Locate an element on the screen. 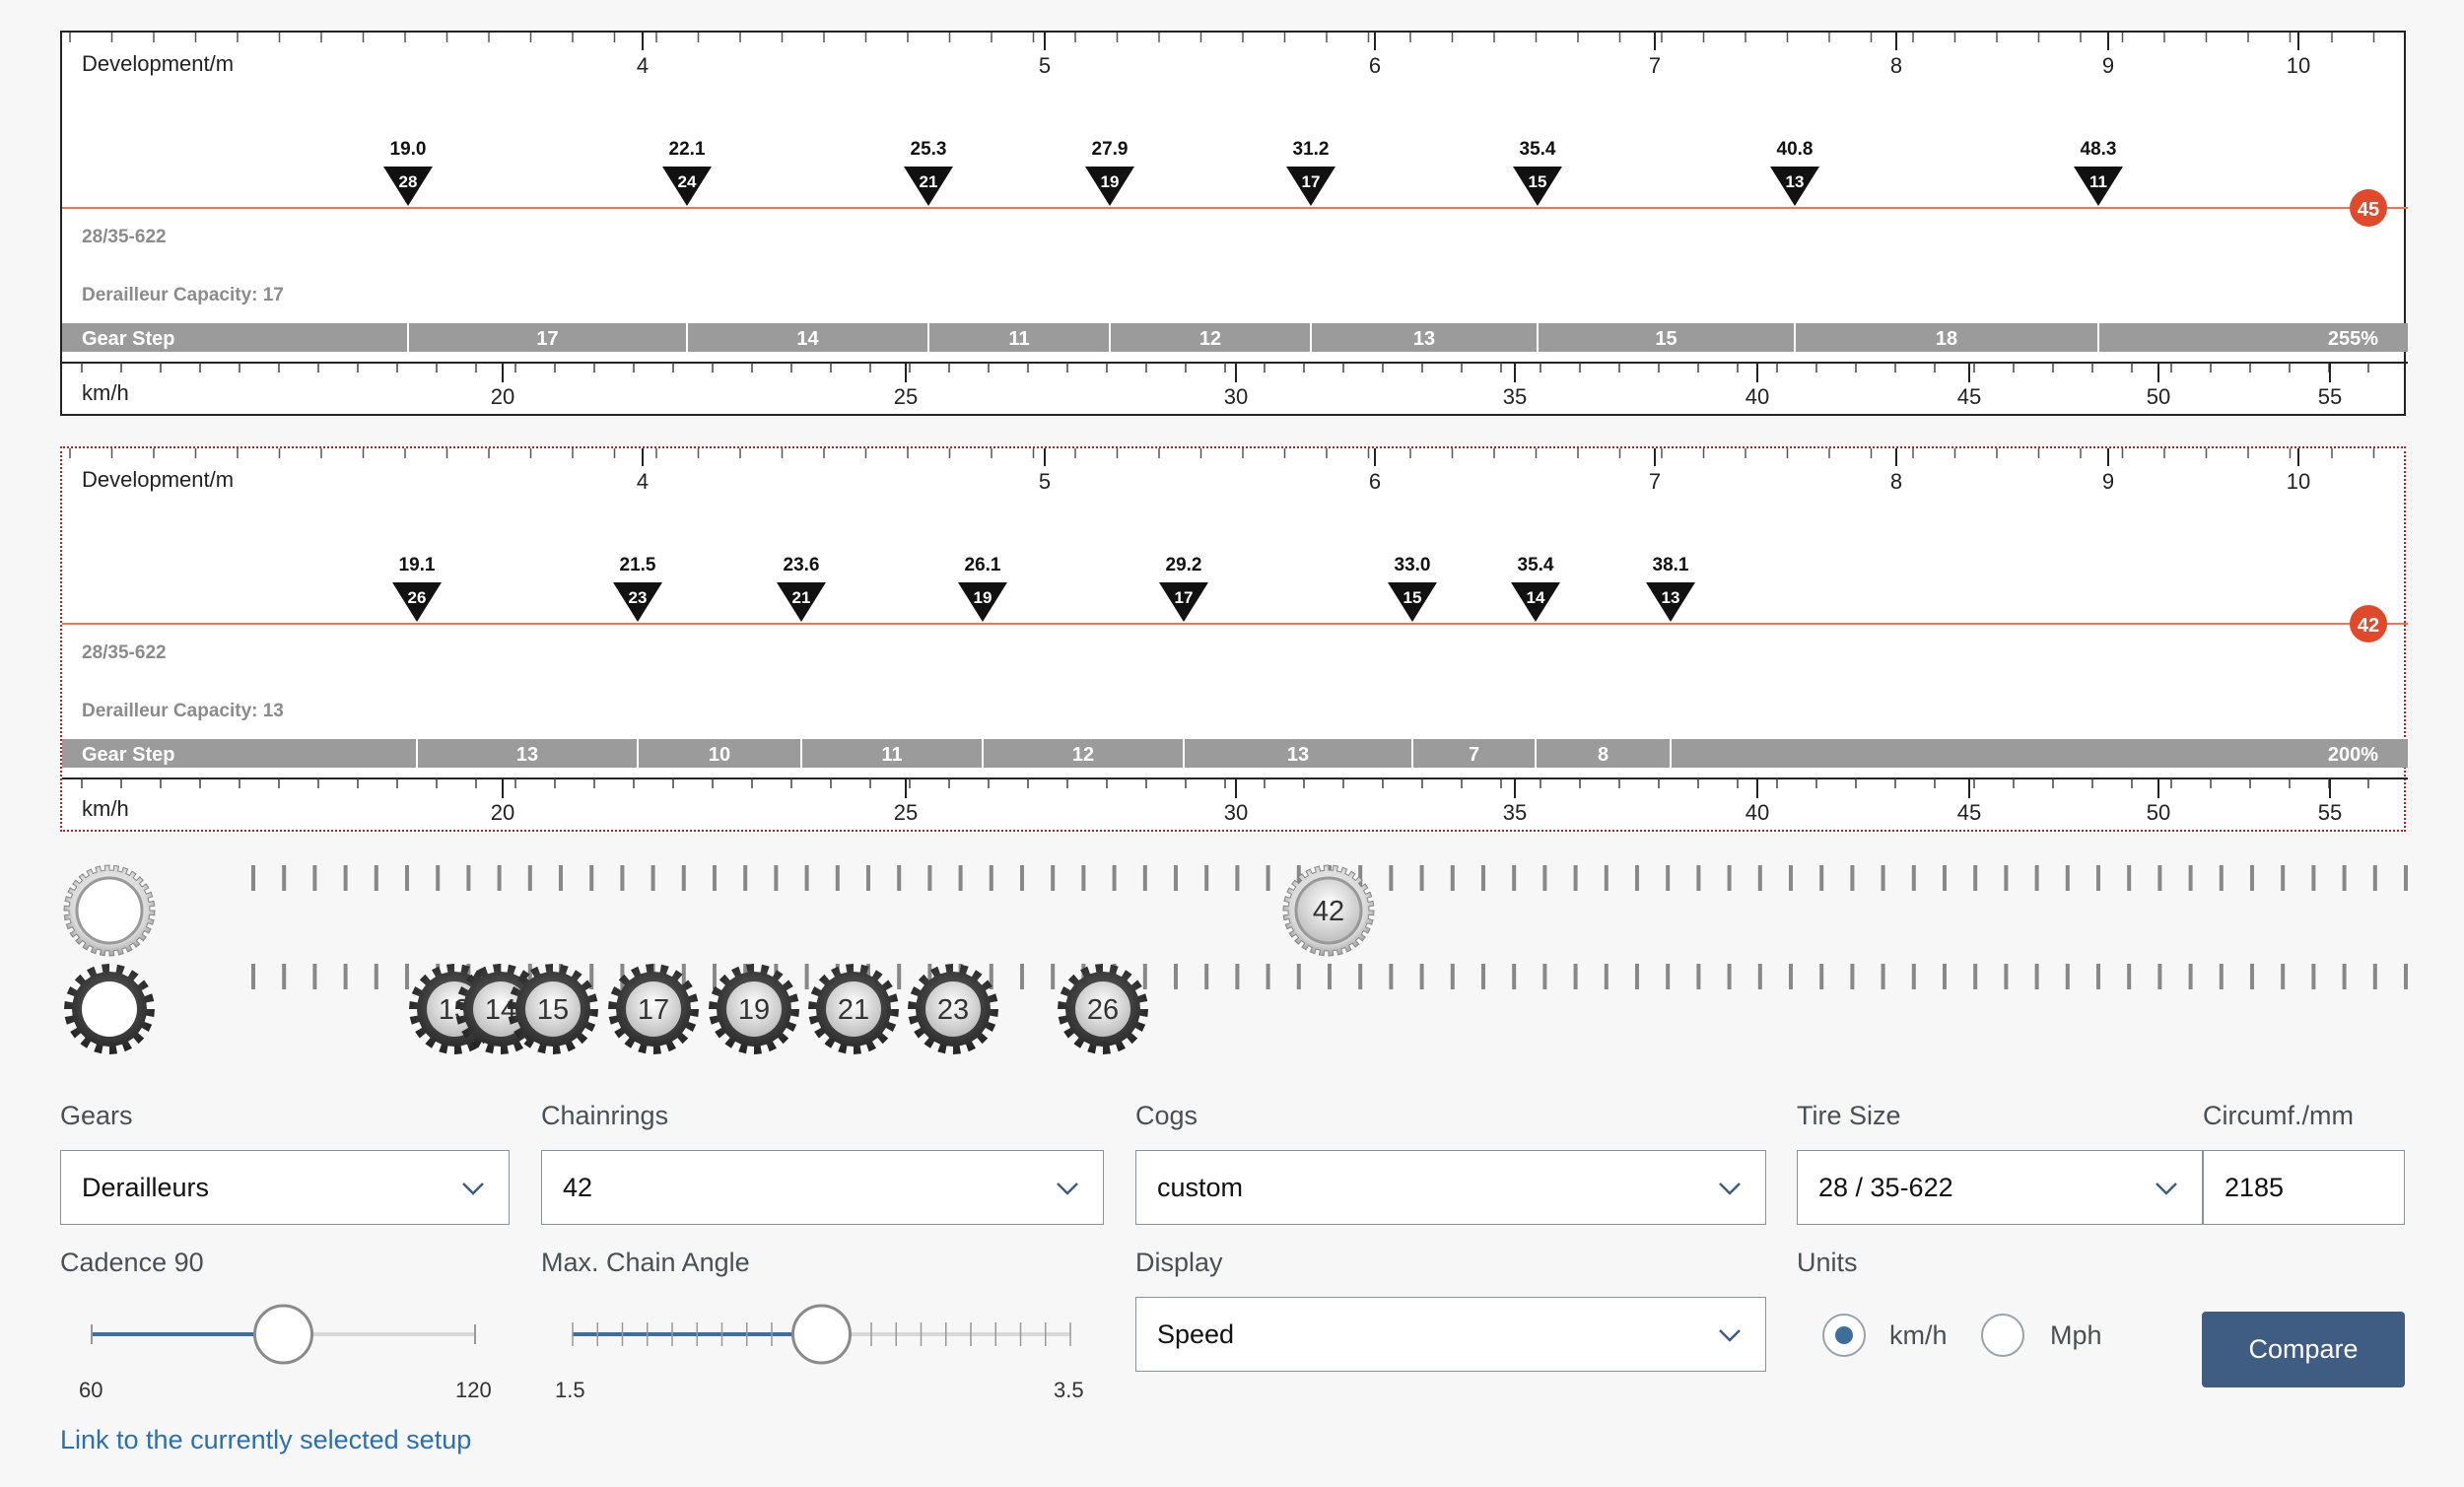 The height and width of the screenshot is (1487, 2464). cog-19: 19 is located at coordinates (754, 1009).